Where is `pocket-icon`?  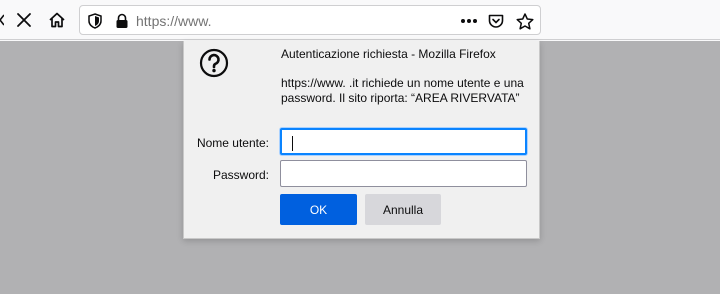 pocket-icon is located at coordinates (496, 21).